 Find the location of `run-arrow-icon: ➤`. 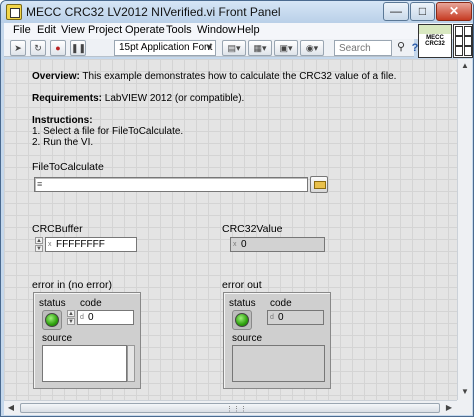

run-arrow-icon: ➤ is located at coordinates (18, 48).